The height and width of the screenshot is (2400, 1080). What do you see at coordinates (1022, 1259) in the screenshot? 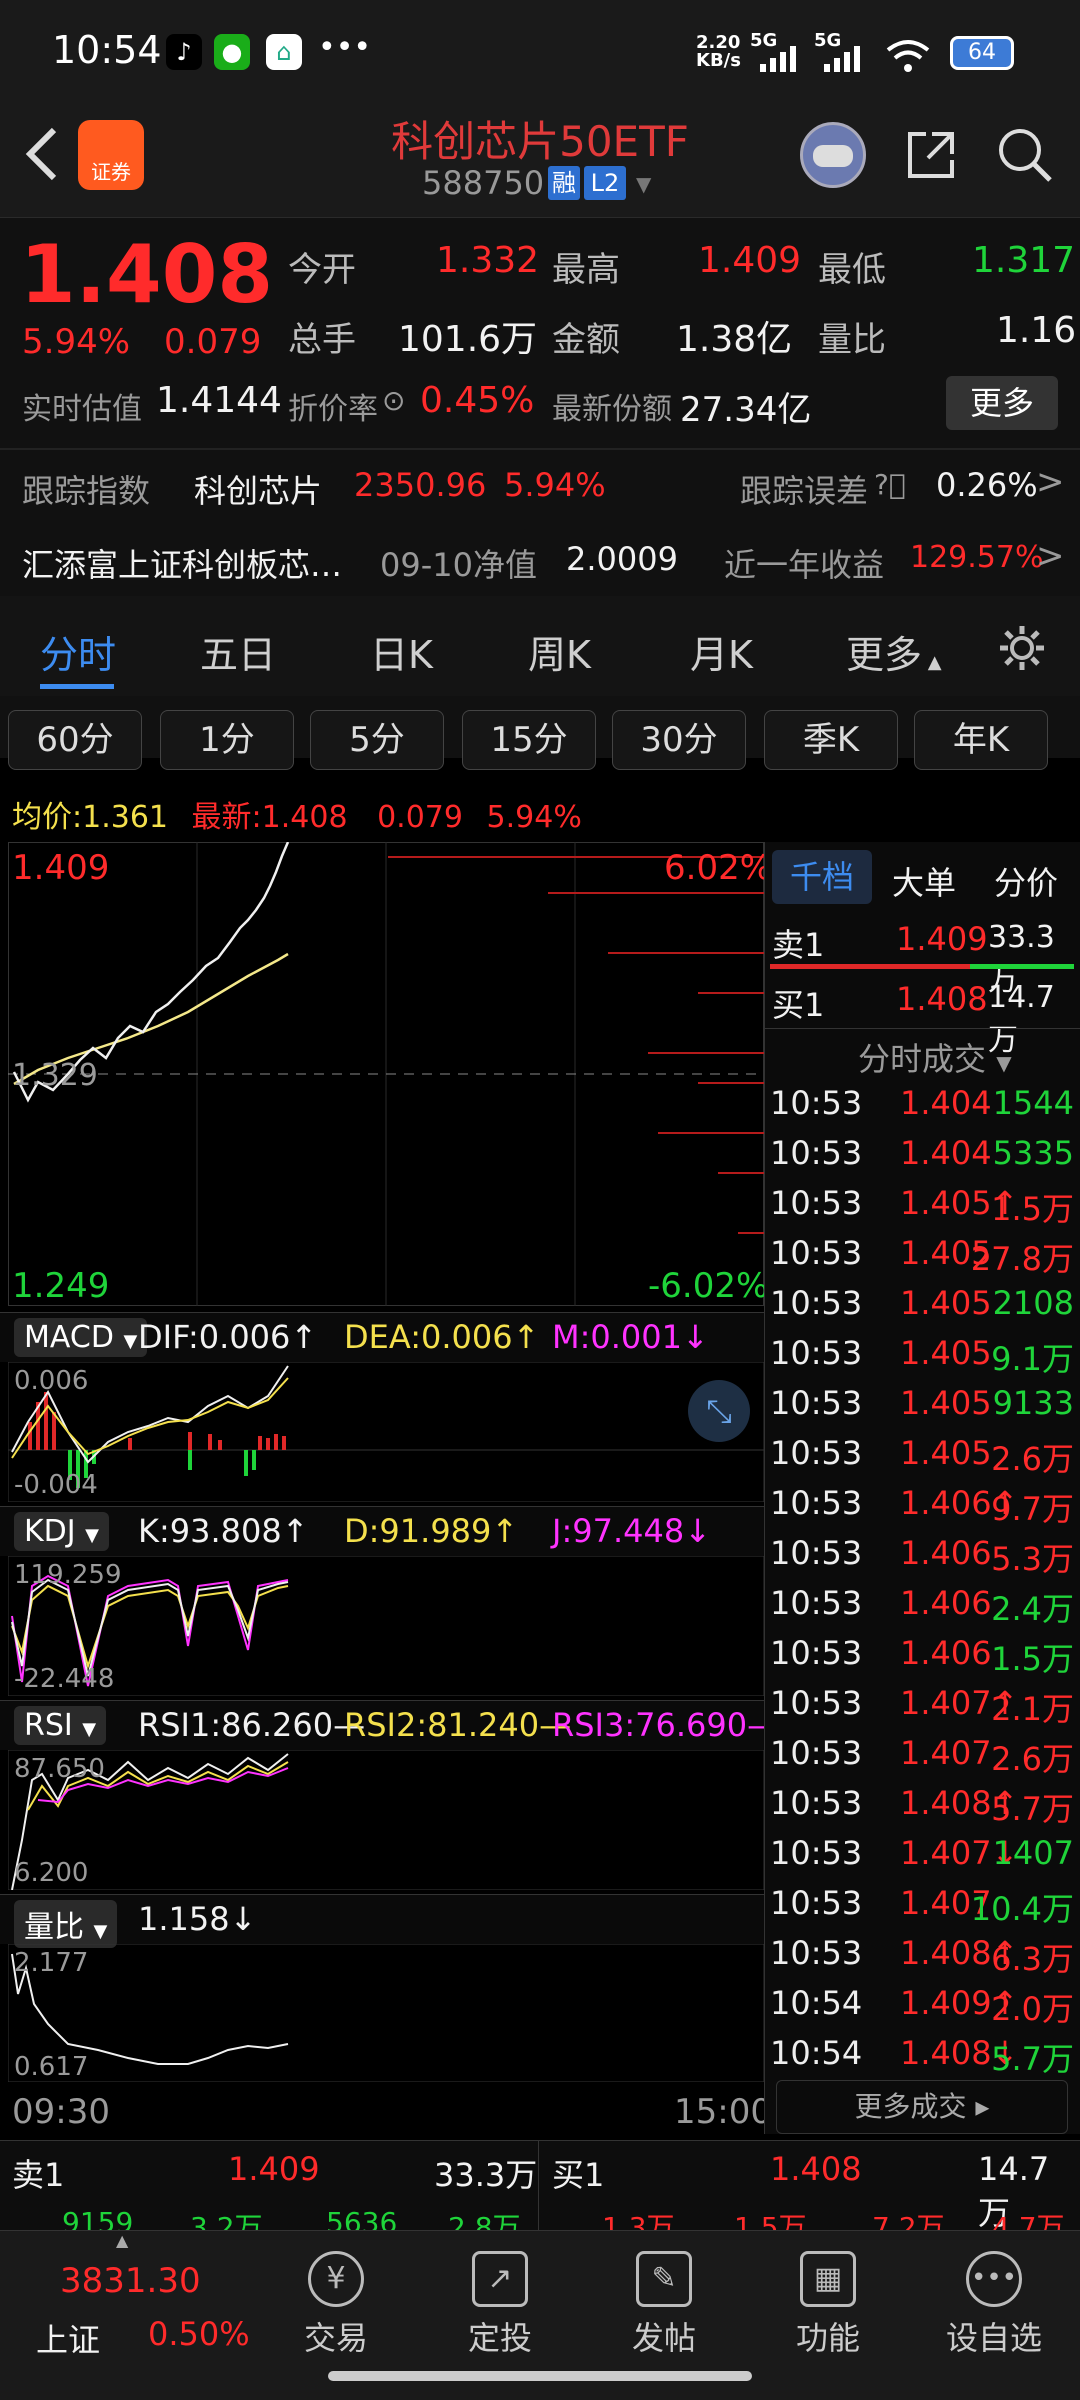
I see `trade-volume: 27.8万` at bounding box center [1022, 1259].